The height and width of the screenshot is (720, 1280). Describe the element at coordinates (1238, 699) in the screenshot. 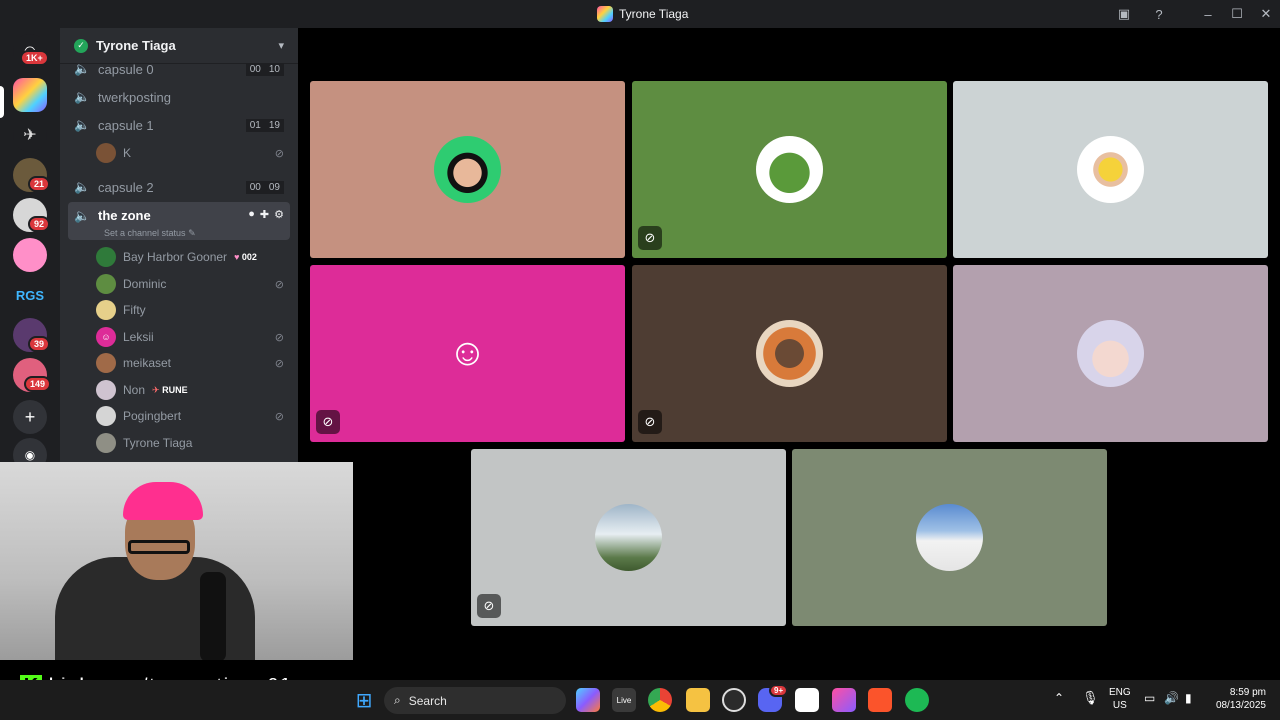

I see `clock: 8:59 pm 08/13/2025` at that location.